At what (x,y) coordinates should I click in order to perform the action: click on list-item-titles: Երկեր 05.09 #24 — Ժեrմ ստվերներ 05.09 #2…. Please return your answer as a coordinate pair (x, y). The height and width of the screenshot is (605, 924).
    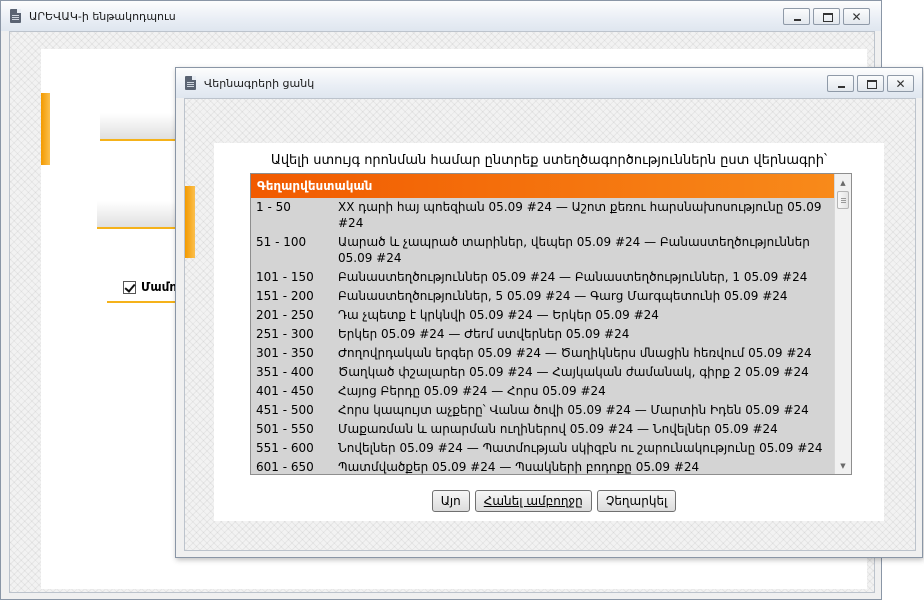
    Looking at the image, I should click on (484, 334).